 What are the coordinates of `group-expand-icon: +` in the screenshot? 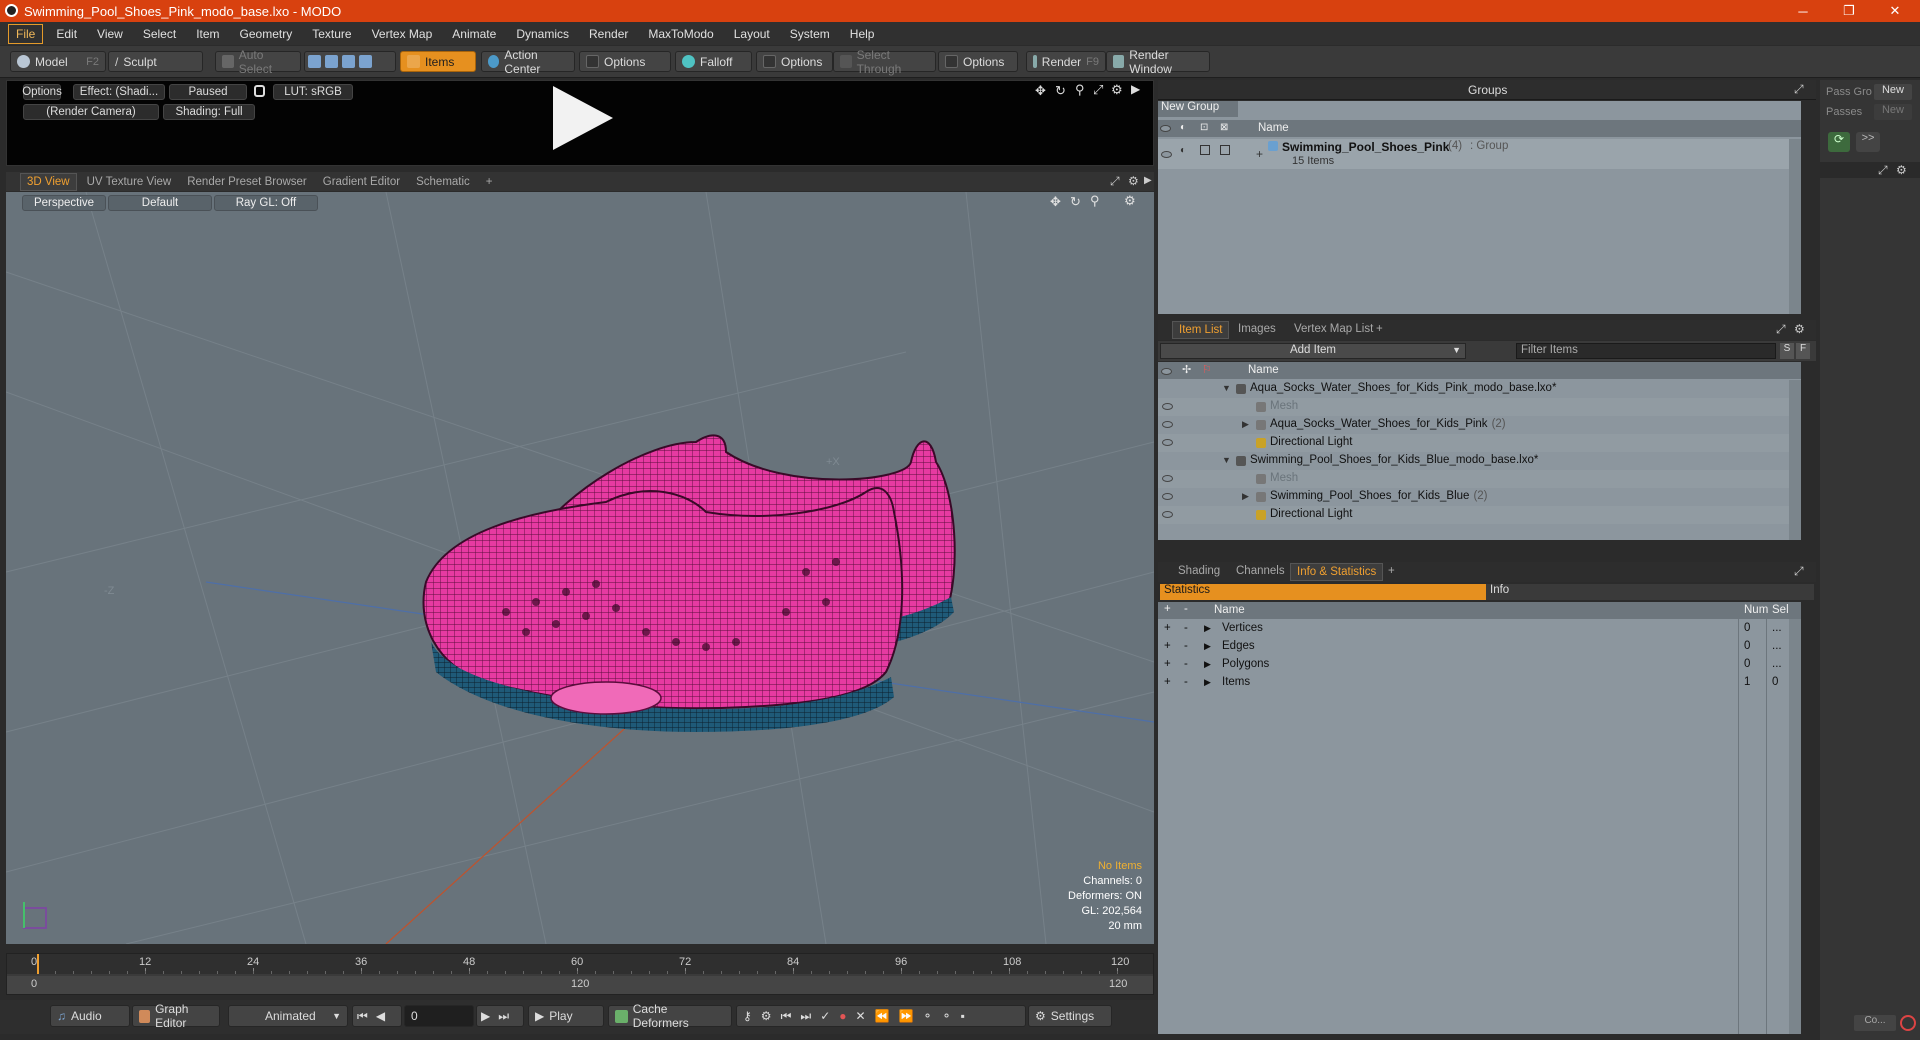 It's located at (1259, 154).